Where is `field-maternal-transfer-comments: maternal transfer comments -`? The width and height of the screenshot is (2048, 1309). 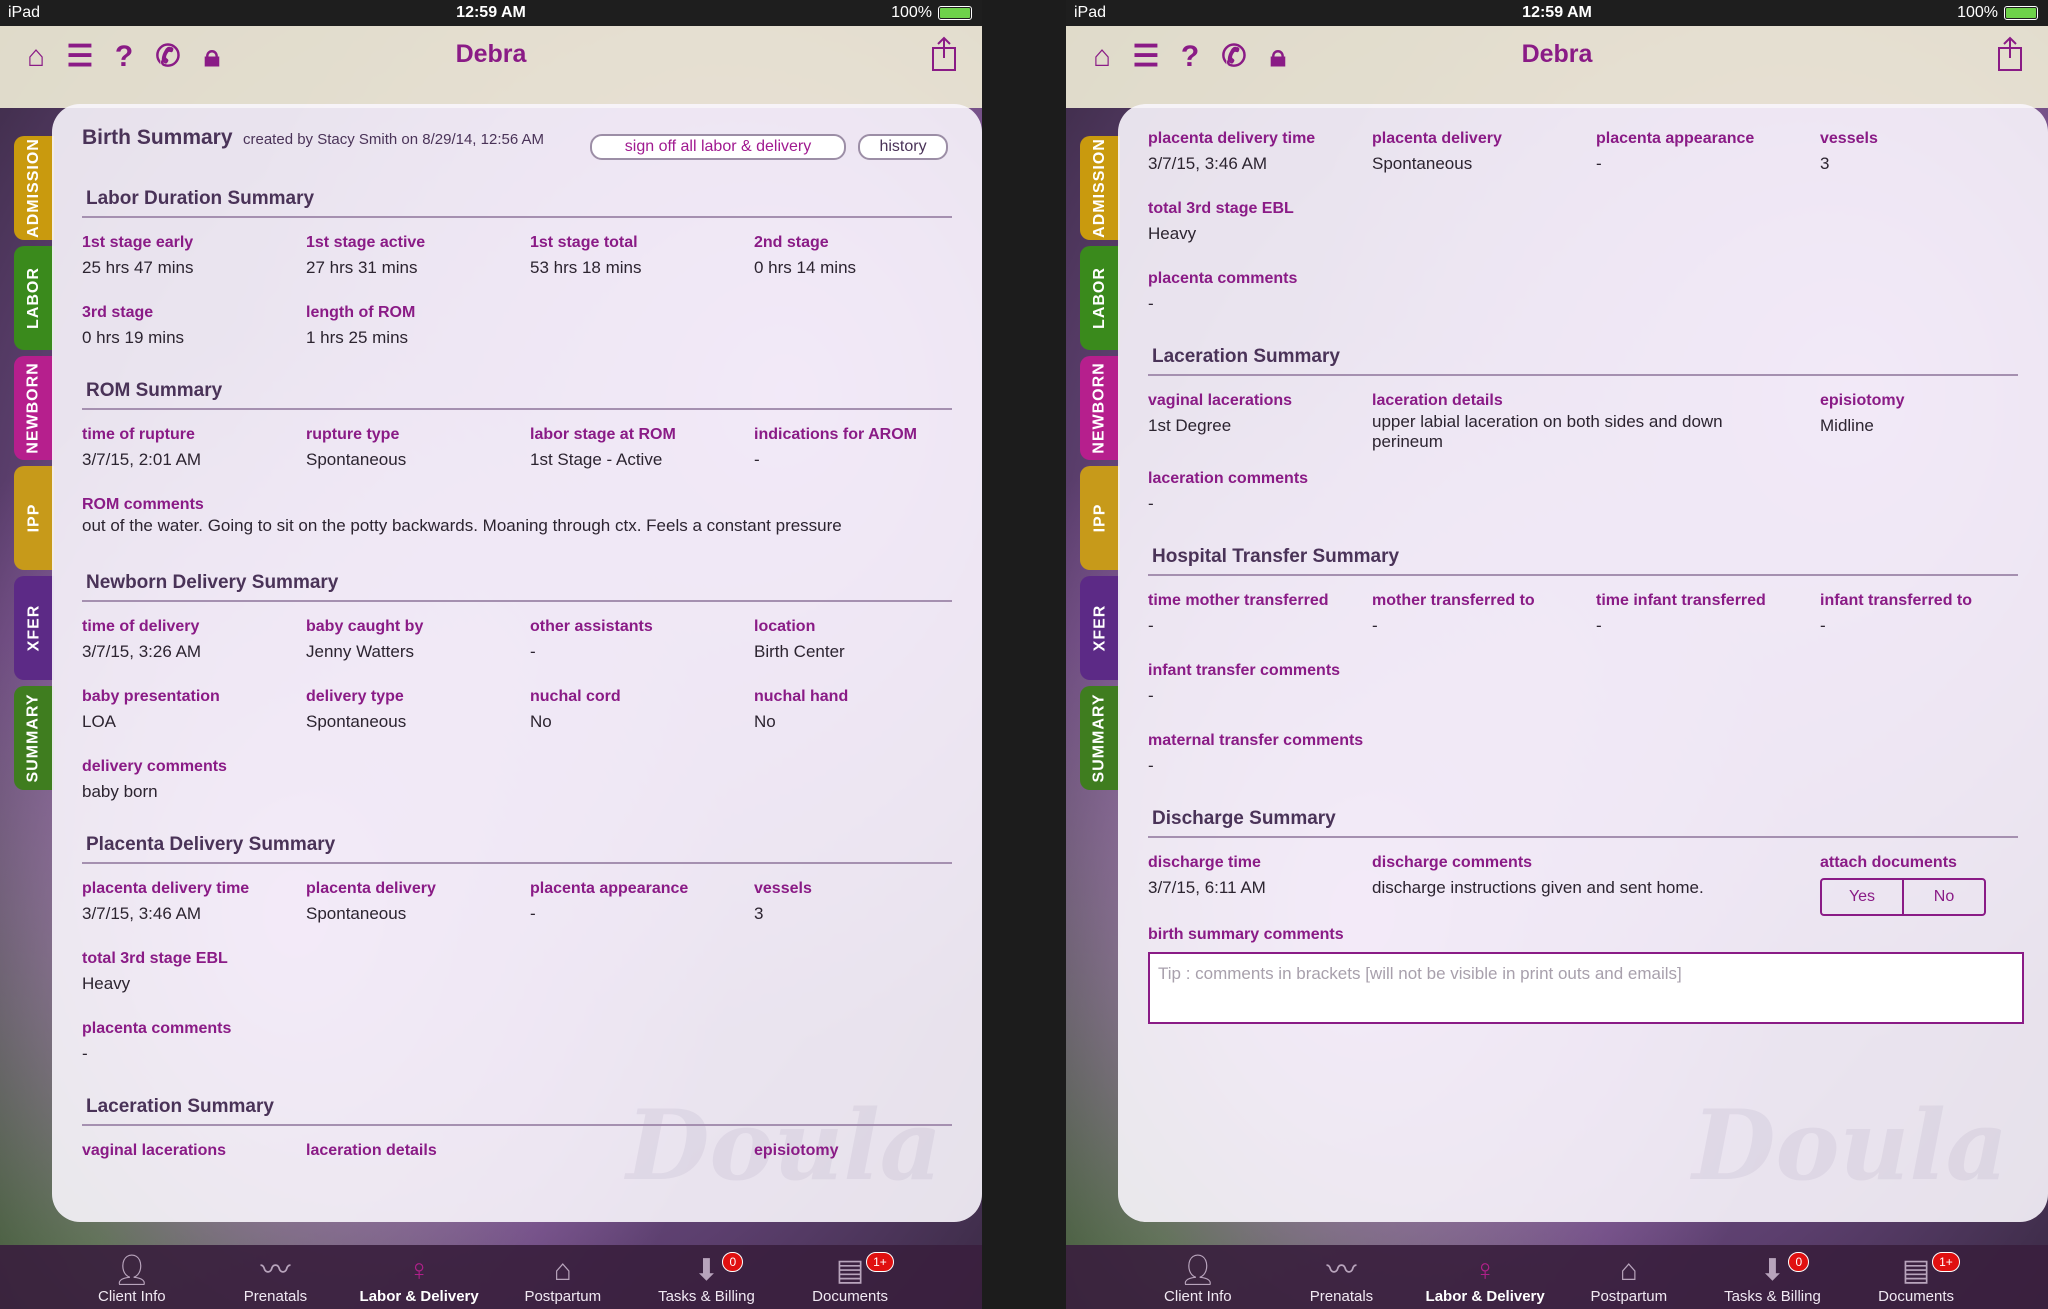 field-maternal-transfer-comments: maternal transfer comments - is located at coordinates (1256, 753).